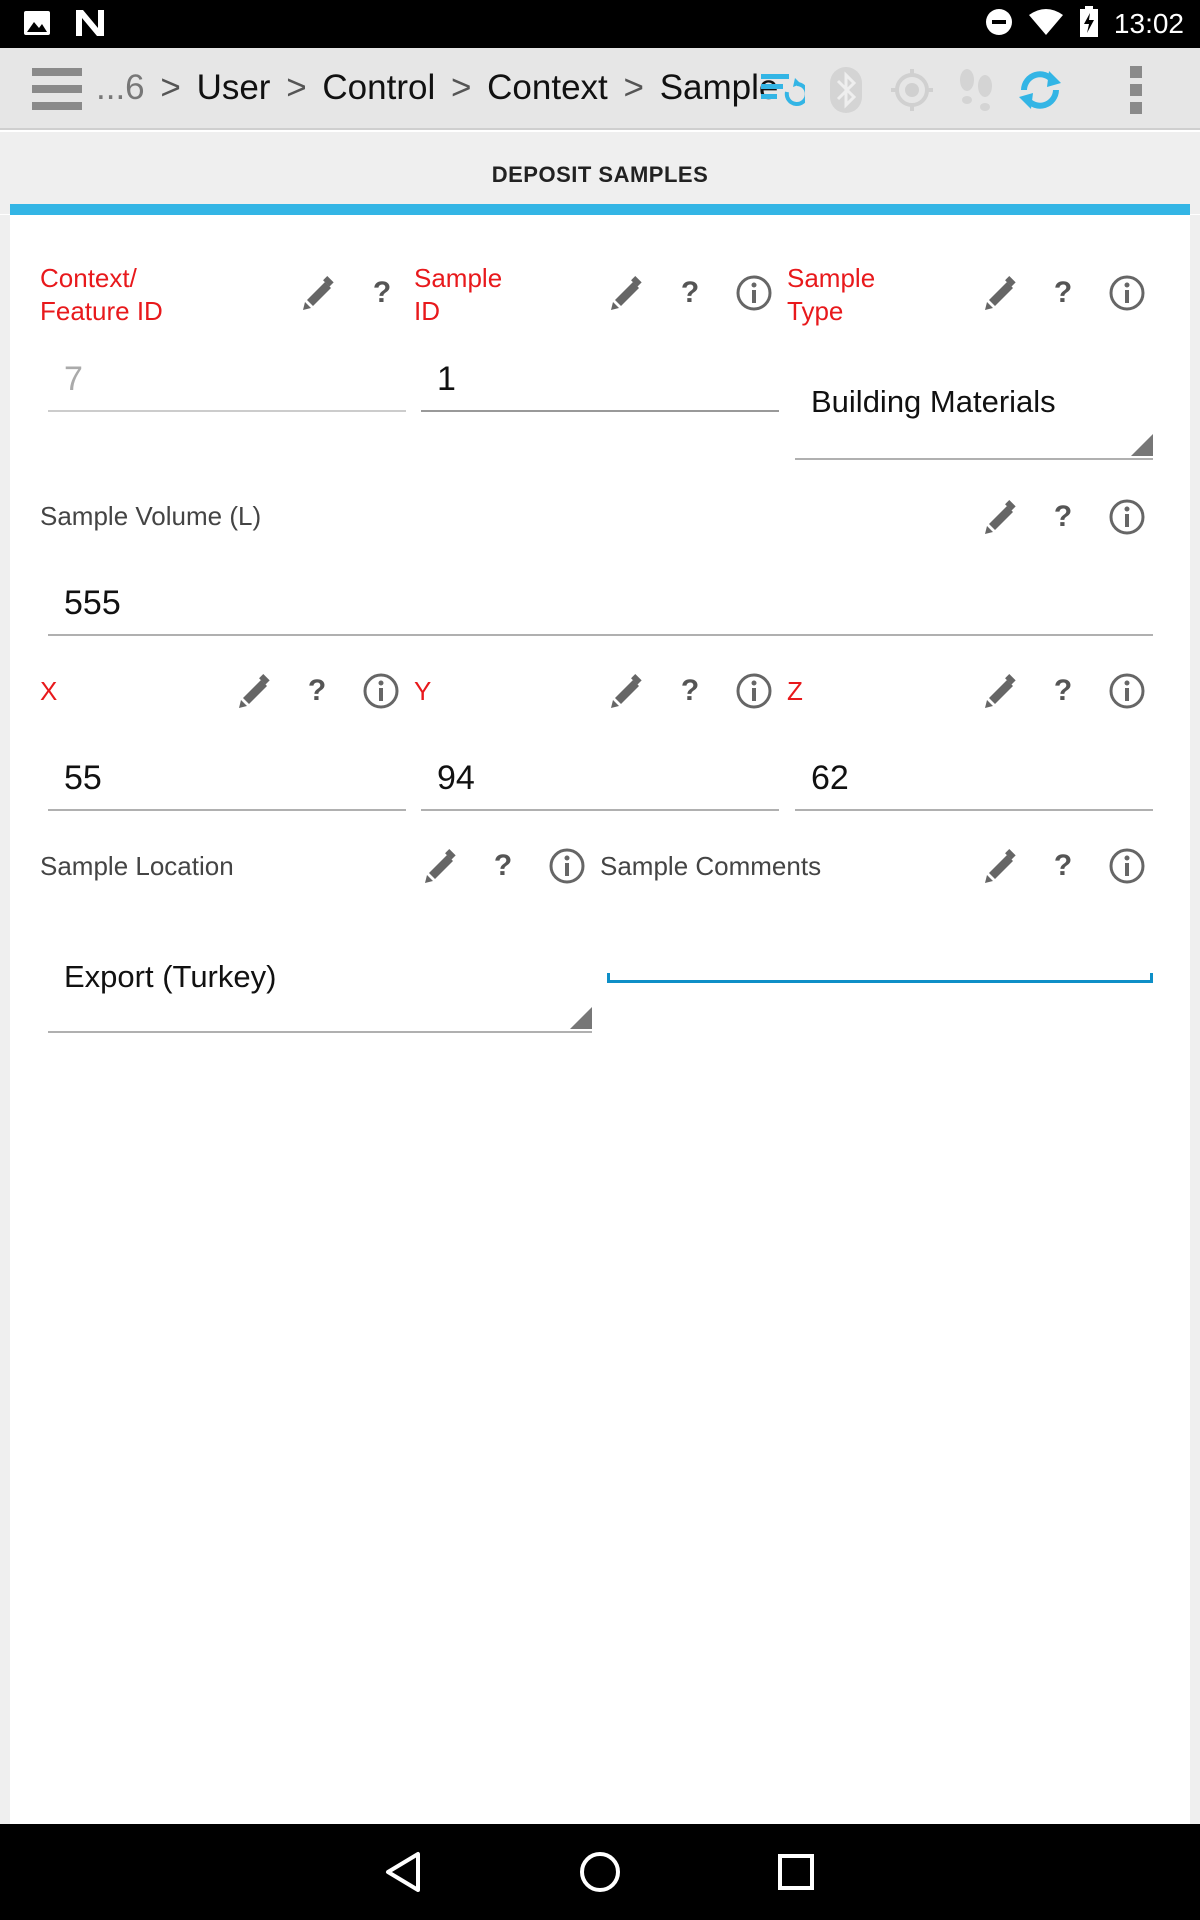  I want to click on sample-comments-label: Sample Comments, so click(711, 866).